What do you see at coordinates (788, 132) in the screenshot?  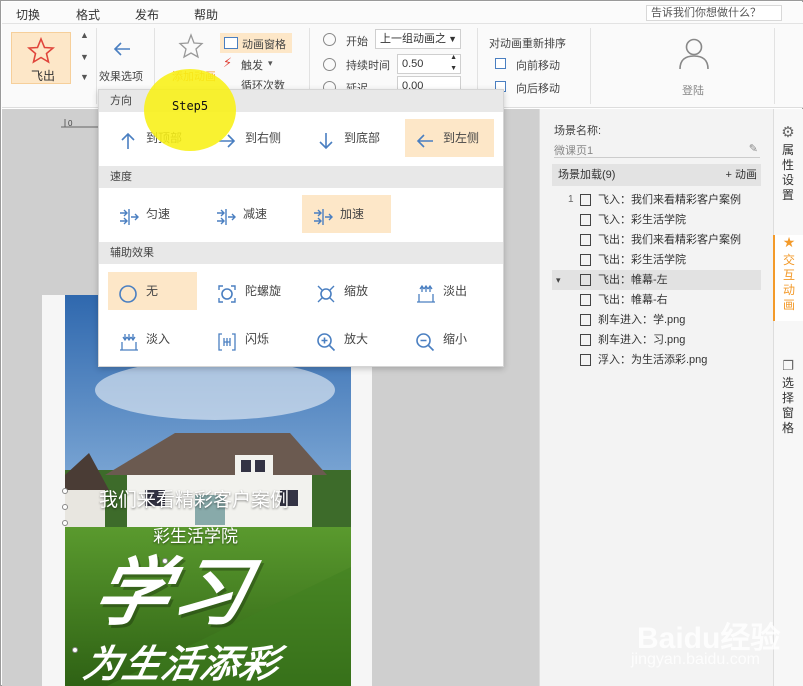 I see `gear-icon: ⚙` at bounding box center [788, 132].